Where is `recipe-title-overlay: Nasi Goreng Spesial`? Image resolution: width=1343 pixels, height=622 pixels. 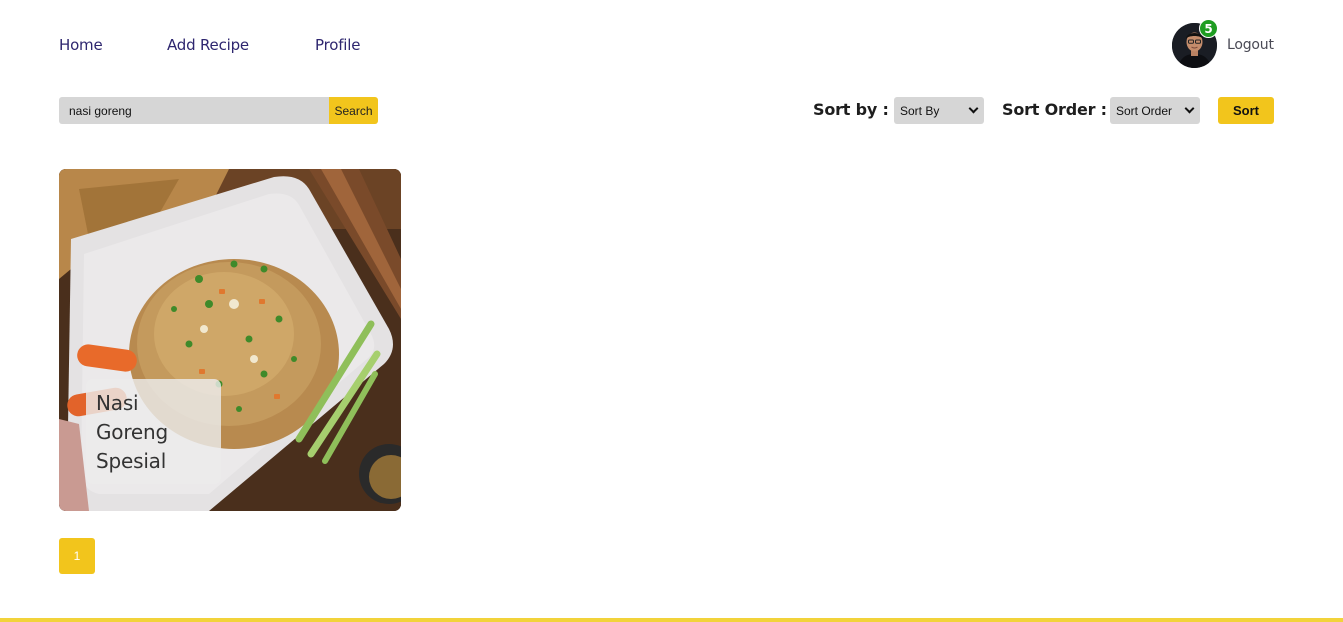 recipe-title-overlay: Nasi Goreng Spesial is located at coordinates (153, 431).